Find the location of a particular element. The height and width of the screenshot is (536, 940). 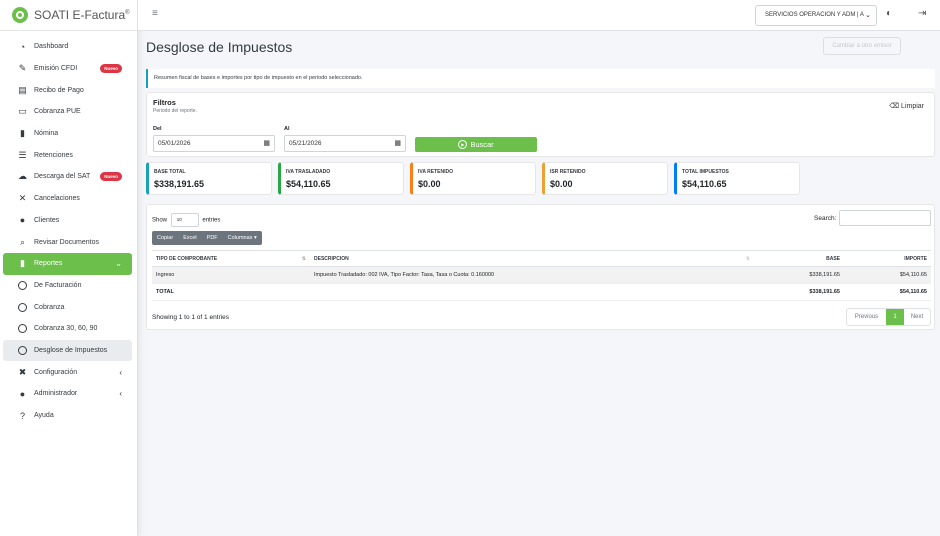

sidebar-item-recibo-pago: ▤ Recibo de Pago is located at coordinates (67, 90).